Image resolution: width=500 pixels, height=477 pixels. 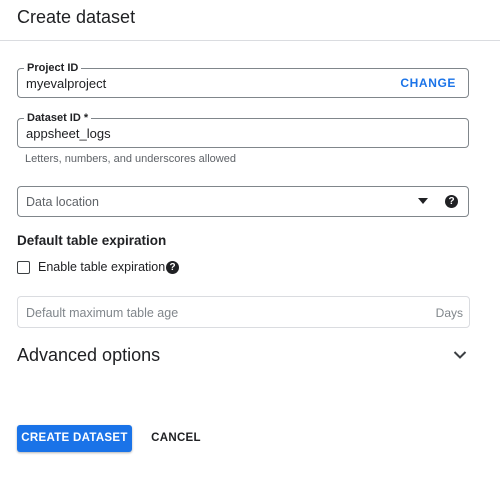 I want to click on max-table-age-field: Default maximum table age Days, so click(x=243, y=312).